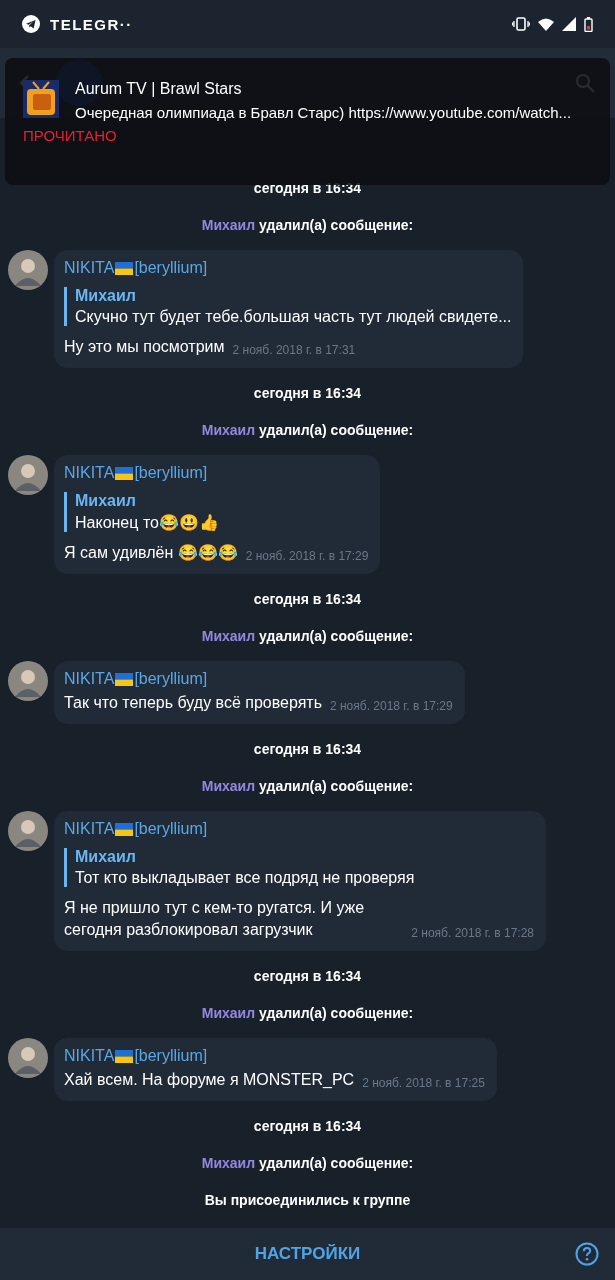 This screenshot has width=615, height=1280. Describe the element at coordinates (472, 933) in the screenshot. I see `message-time: 2 нояб. 2018 г. в 17:28` at that location.